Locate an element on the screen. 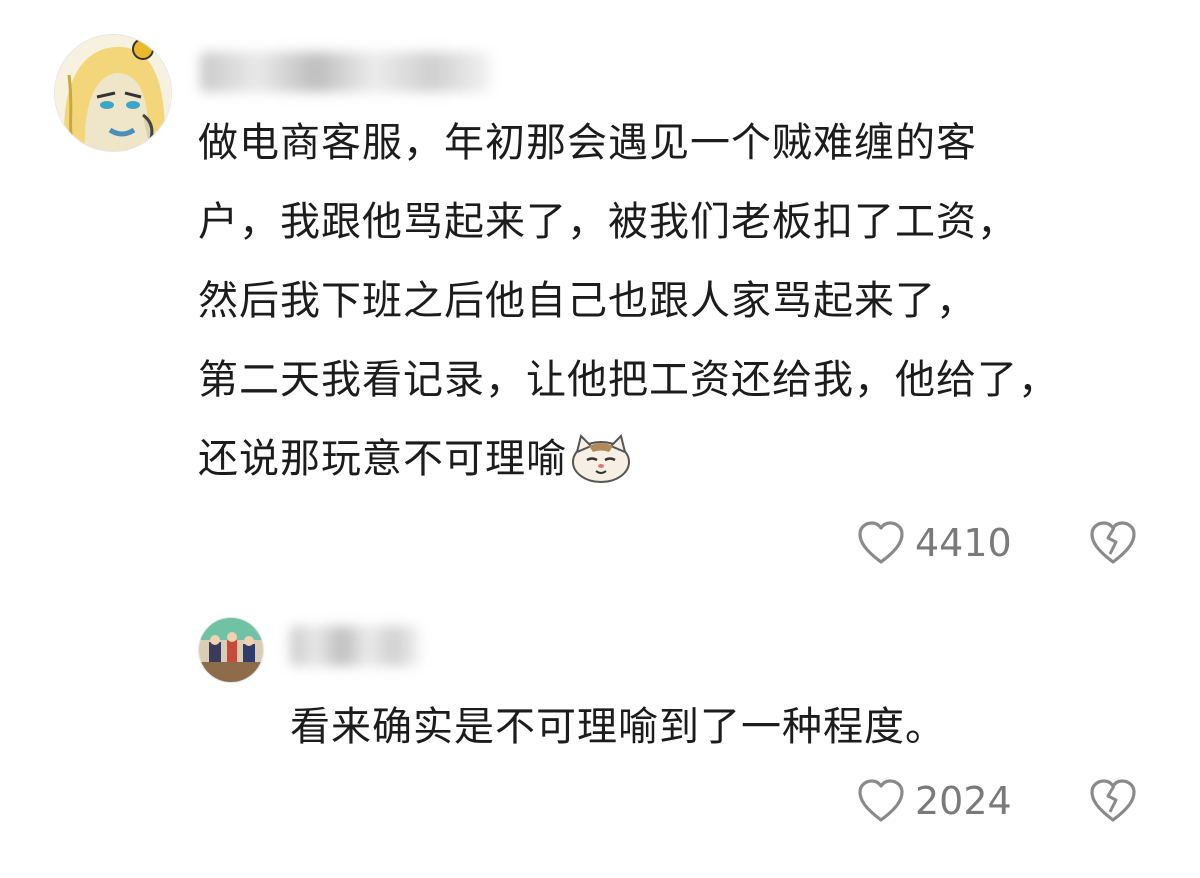 This screenshot has width=1200, height=878. like-count: 4410 is located at coordinates (963, 543).